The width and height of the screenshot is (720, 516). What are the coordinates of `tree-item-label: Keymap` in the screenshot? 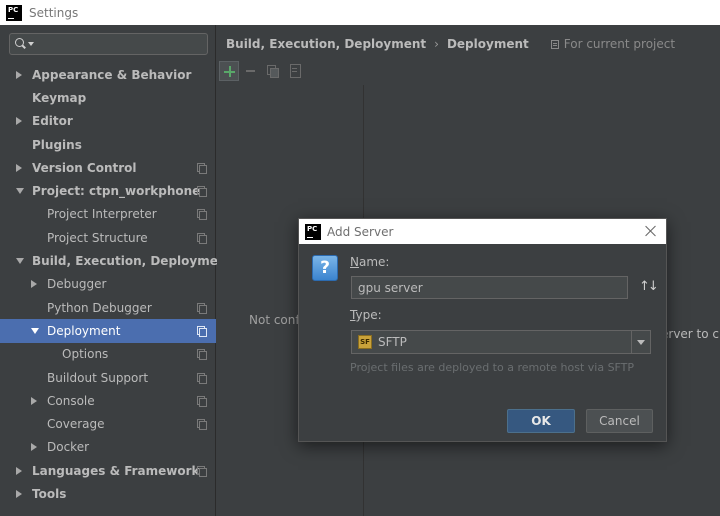 It's located at (59, 97).